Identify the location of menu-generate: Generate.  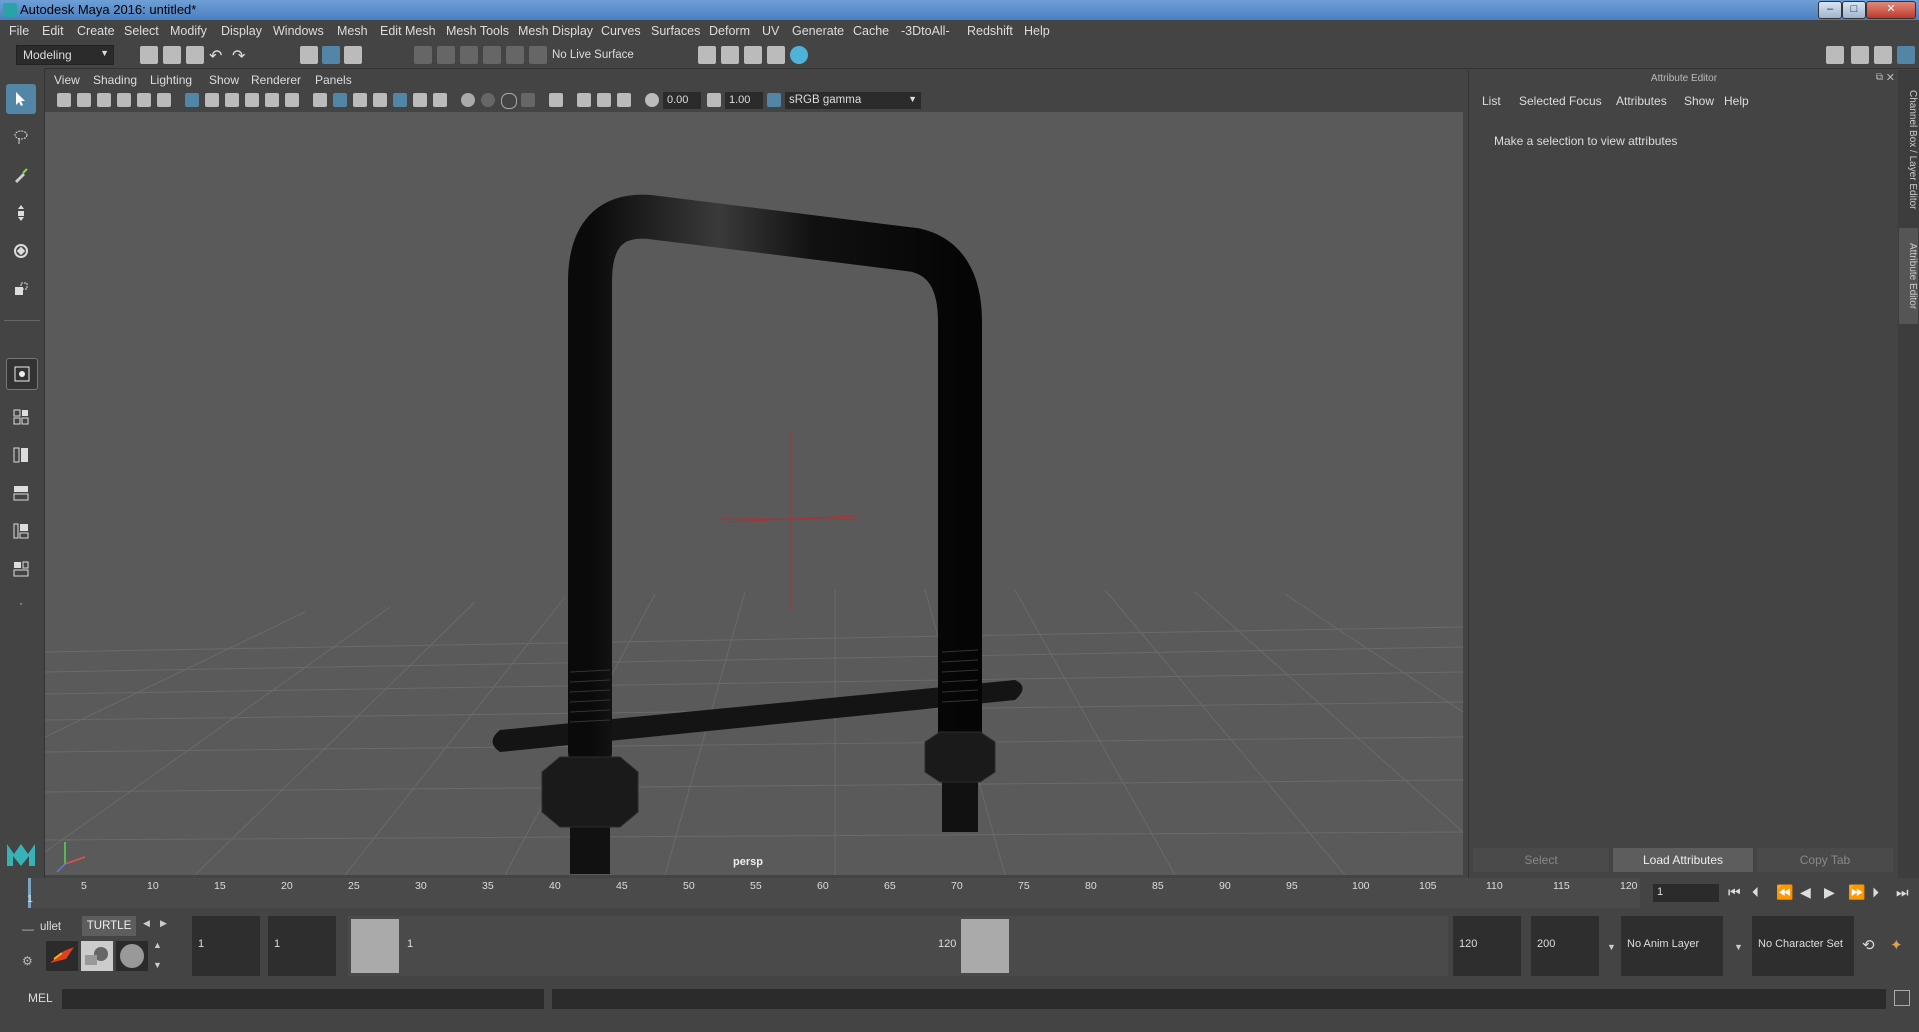
(818, 31).